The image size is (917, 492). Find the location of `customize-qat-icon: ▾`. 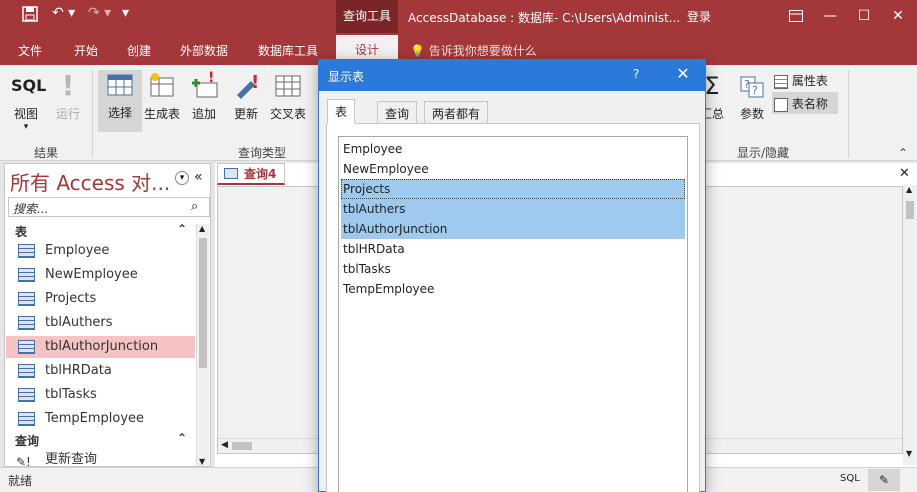

customize-qat-icon: ▾ is located at coordinates (125, 13).